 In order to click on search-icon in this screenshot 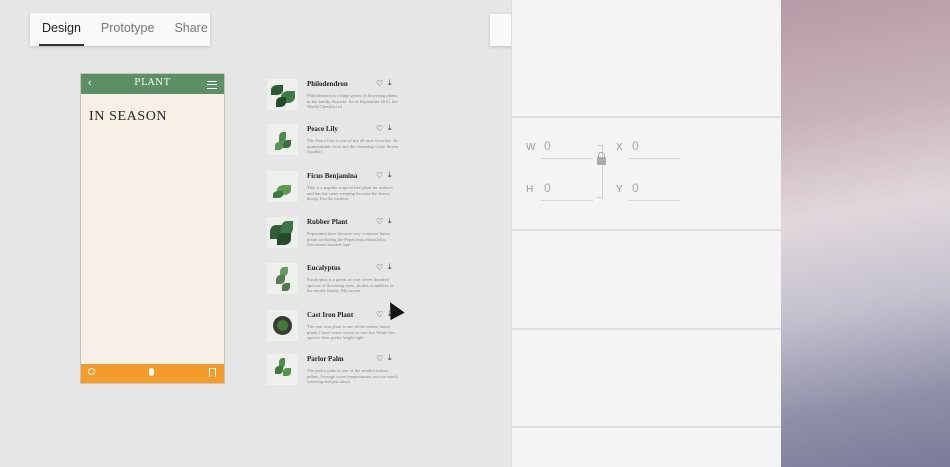, I will do `click(91, 371)`.